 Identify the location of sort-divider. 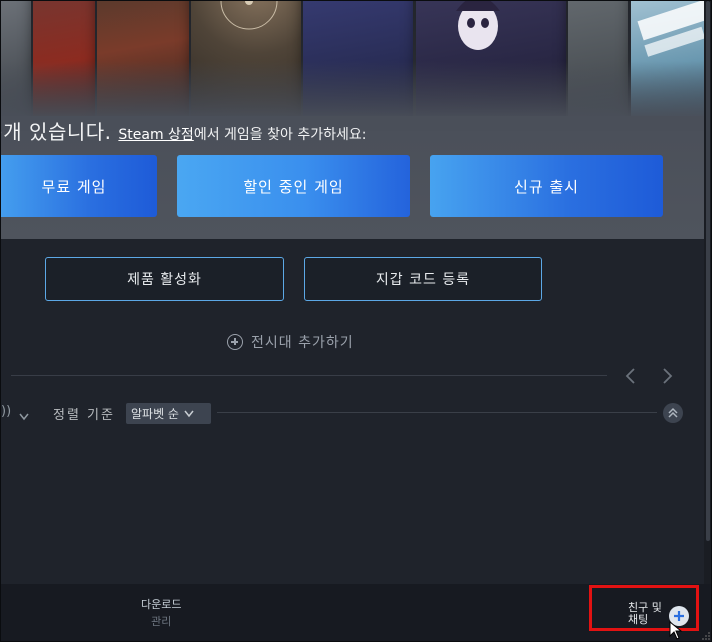
(437, 412).